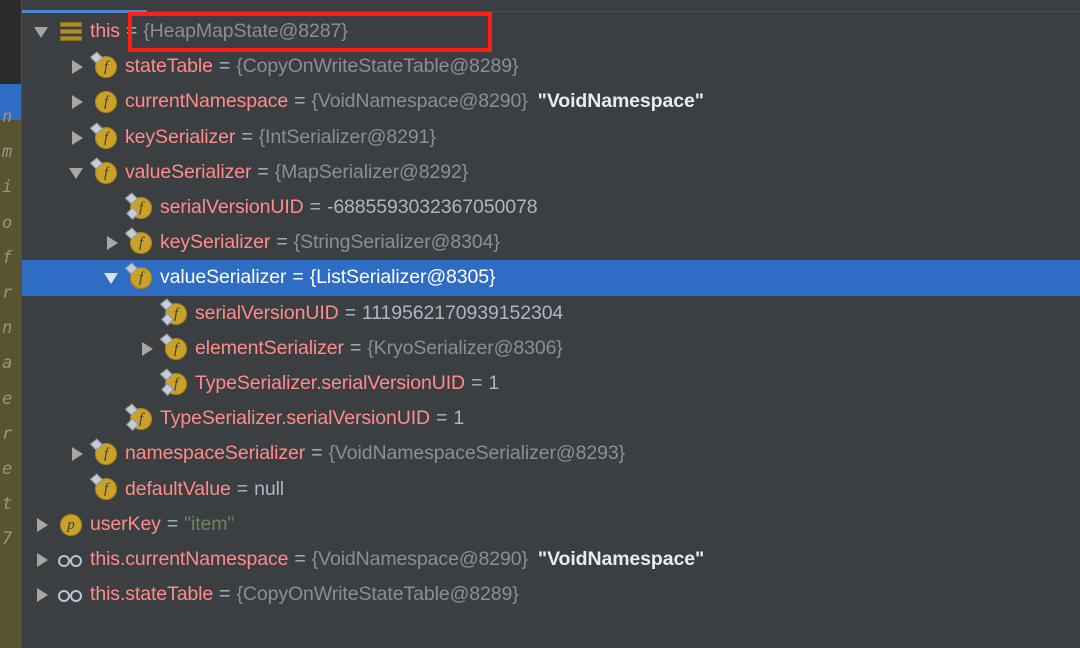 The width and height of the screenshot is (1080, 648). What do you see at coordinates (402, 277) in the screenshot?
I see `variable-value-reference: {ListSerializer@8305}` at bounding box center [402, 277].